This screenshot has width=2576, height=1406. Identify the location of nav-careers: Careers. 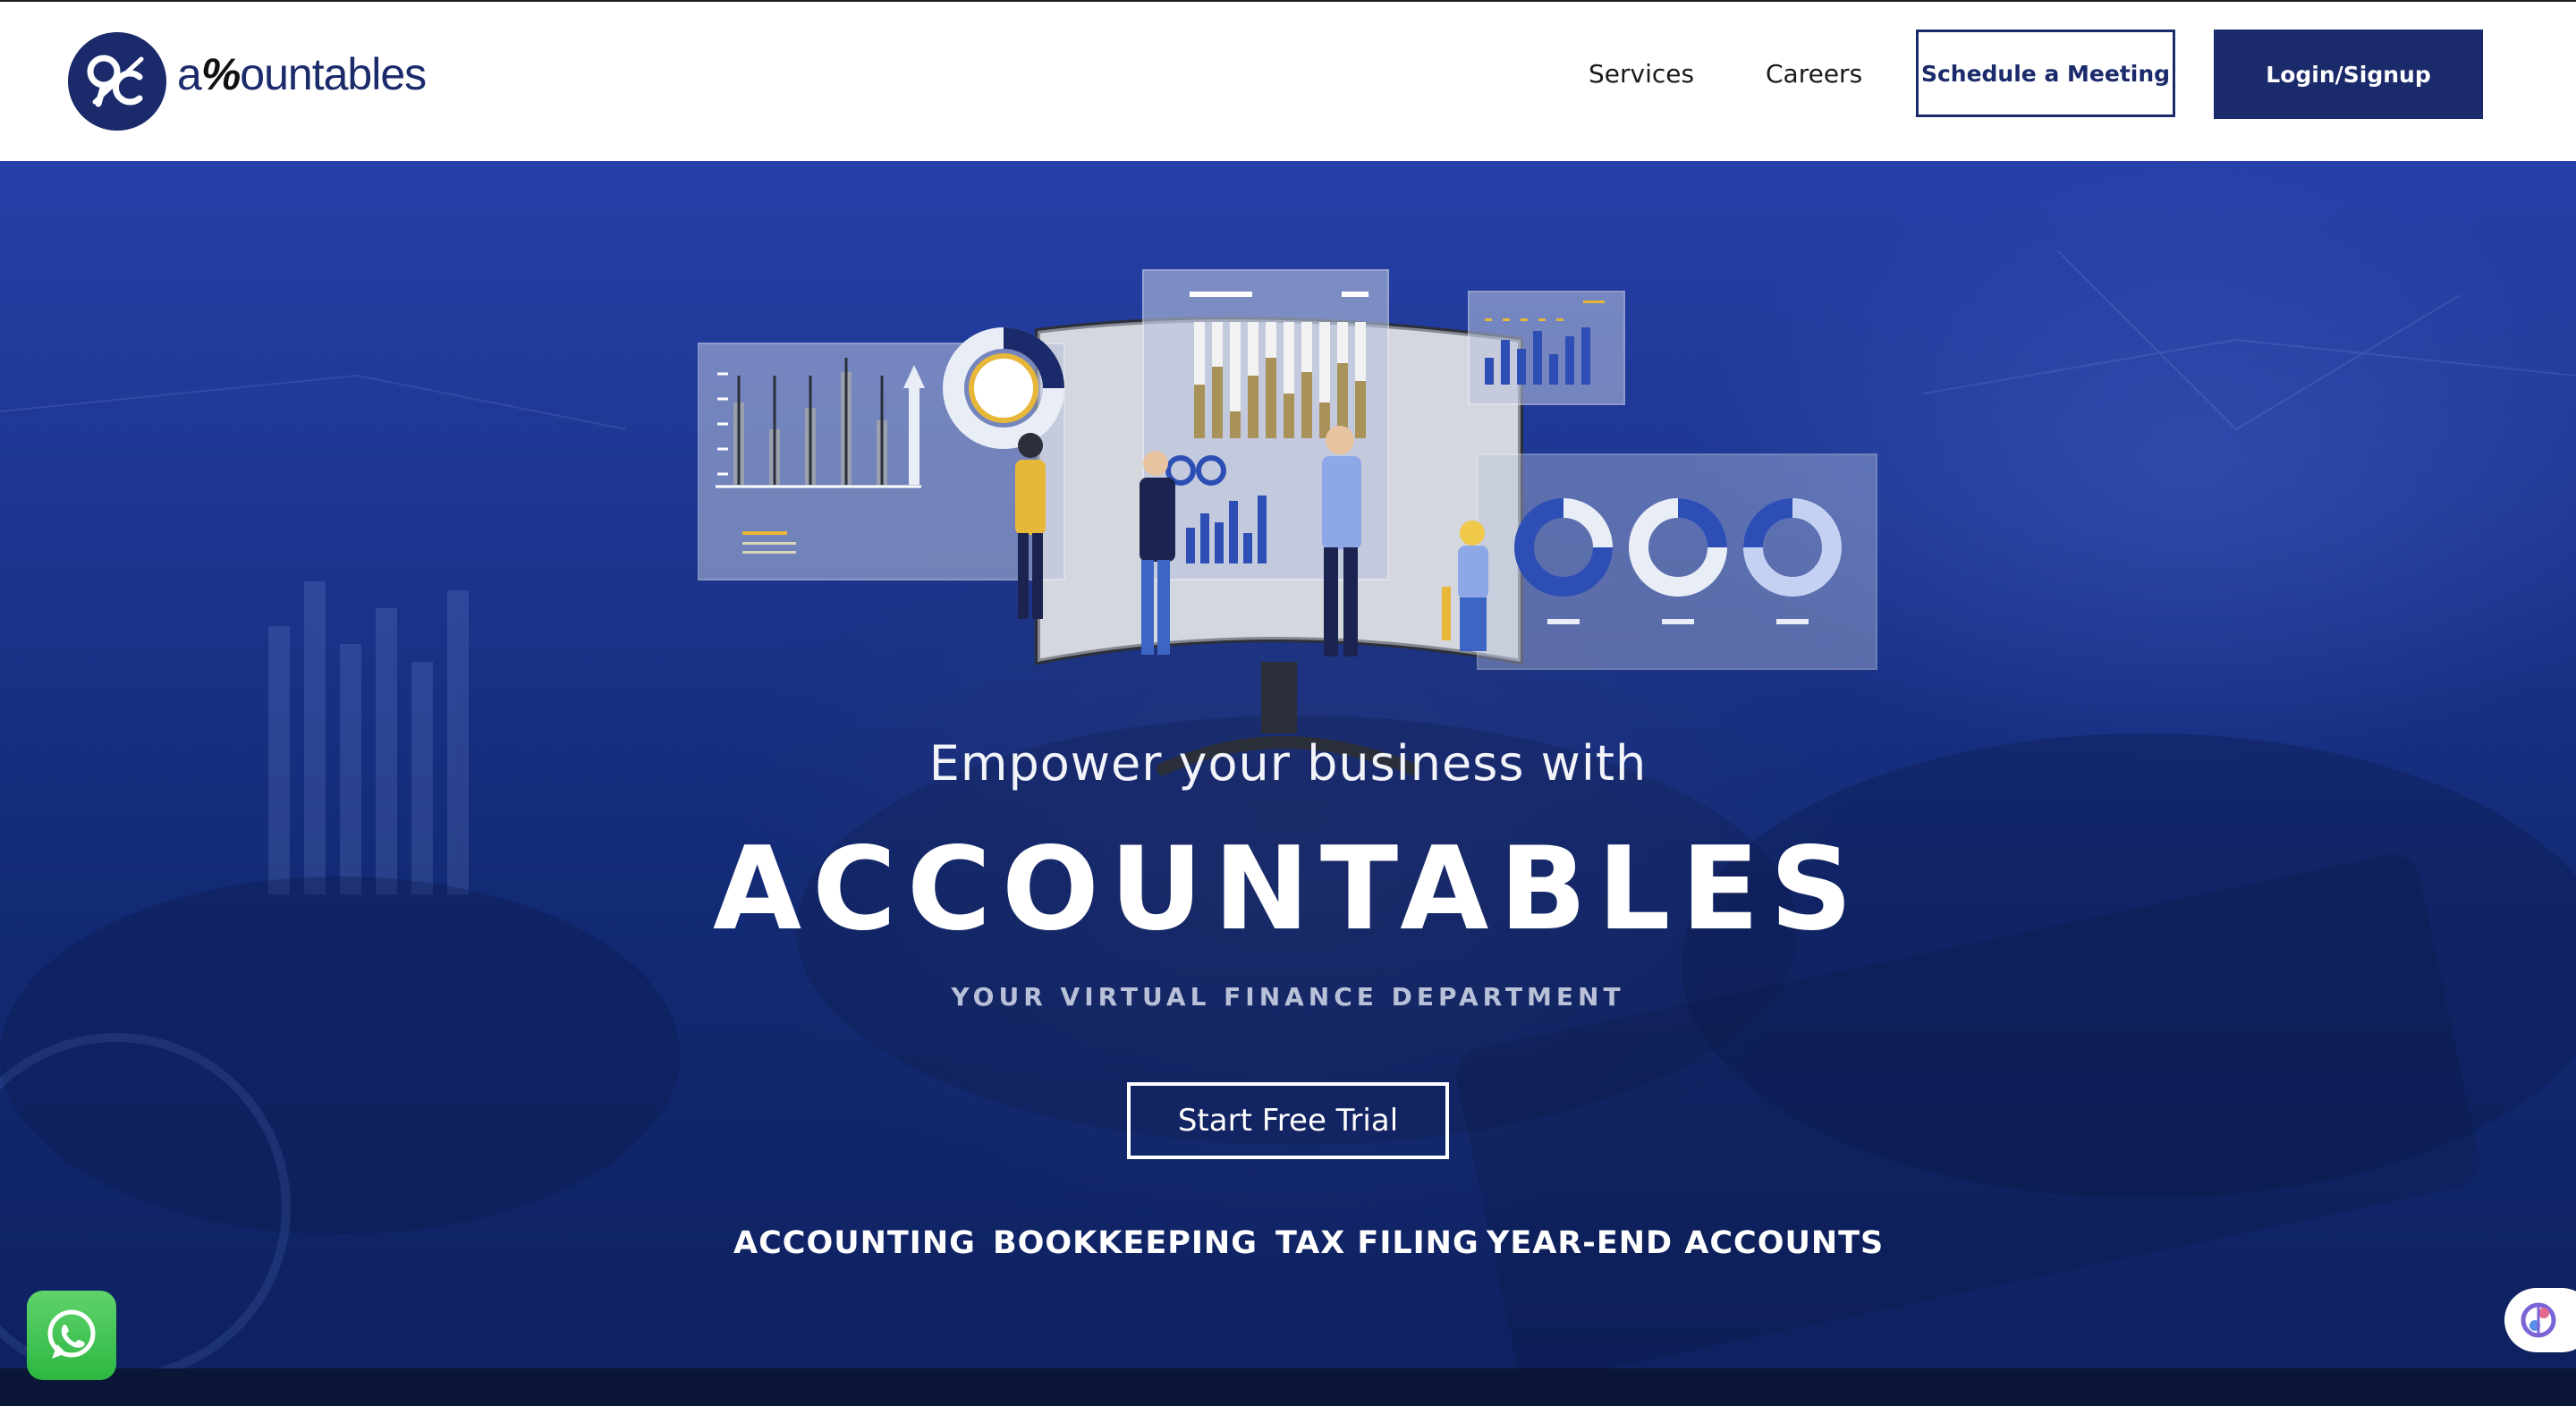
(1814, 74).